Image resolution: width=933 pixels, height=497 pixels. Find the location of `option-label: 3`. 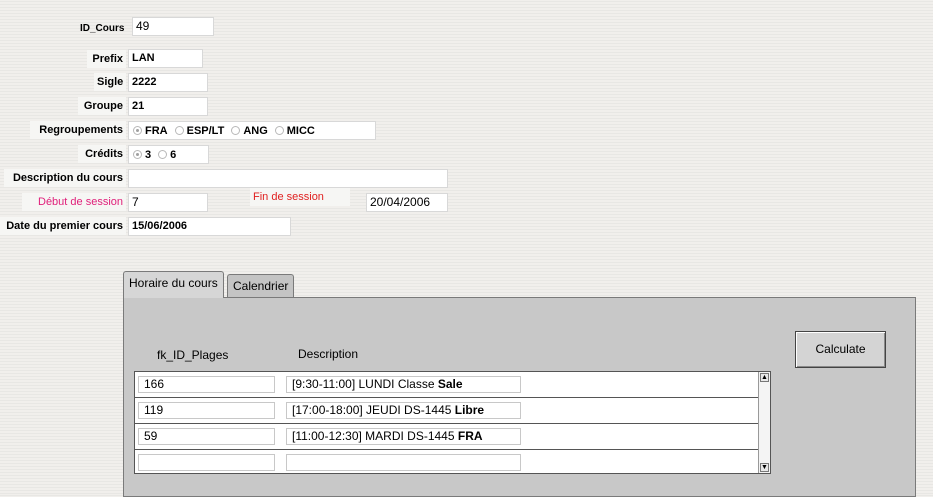

option-label: 3 is located at coordinates (148, 154).